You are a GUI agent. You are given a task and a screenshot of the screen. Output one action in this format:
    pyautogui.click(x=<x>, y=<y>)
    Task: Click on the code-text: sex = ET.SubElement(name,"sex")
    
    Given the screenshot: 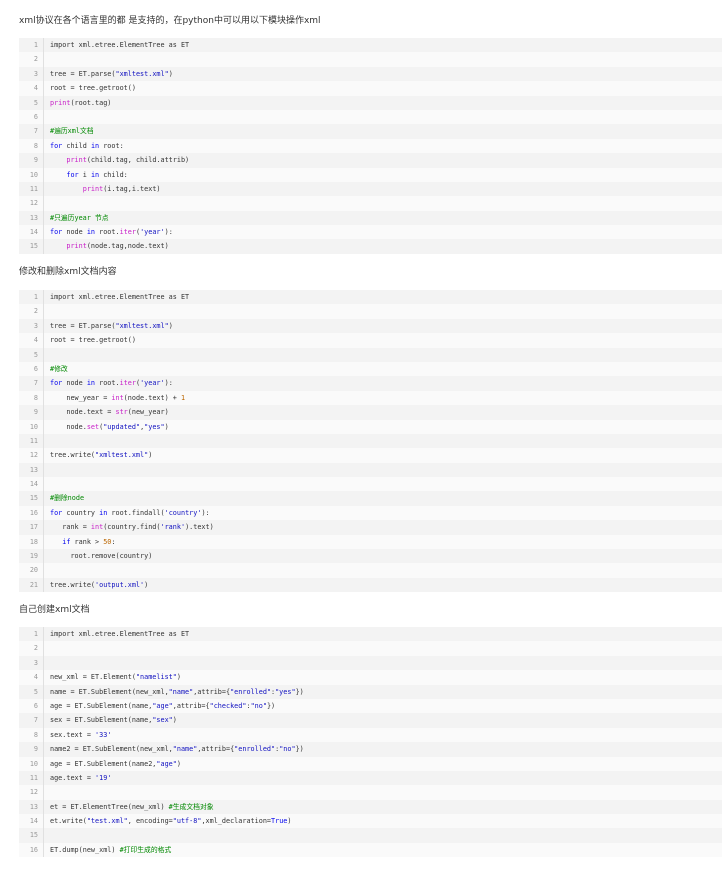 What is the action you would take?
    pyautogui.click(x=113, y=720)
    